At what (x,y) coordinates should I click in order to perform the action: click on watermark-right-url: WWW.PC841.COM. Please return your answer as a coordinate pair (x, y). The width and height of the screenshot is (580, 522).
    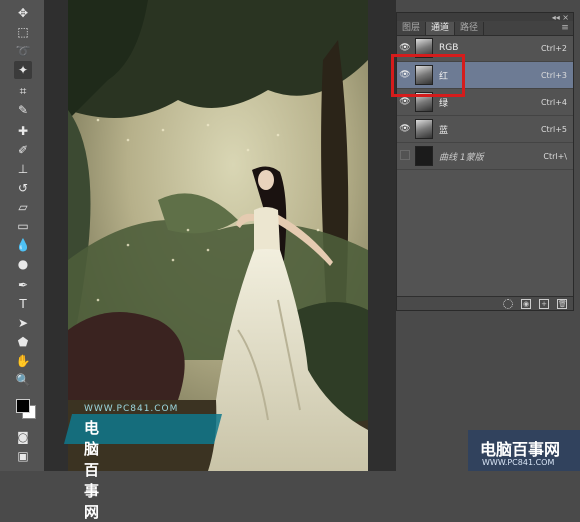
    Looking at the image, I should click on (518, 462).